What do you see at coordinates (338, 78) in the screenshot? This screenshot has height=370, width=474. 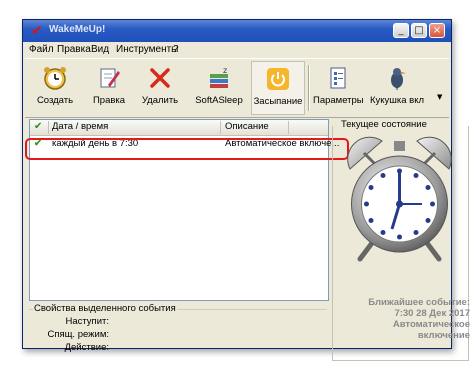 I see `settings-document-icon` at bounding box center [338, 78].